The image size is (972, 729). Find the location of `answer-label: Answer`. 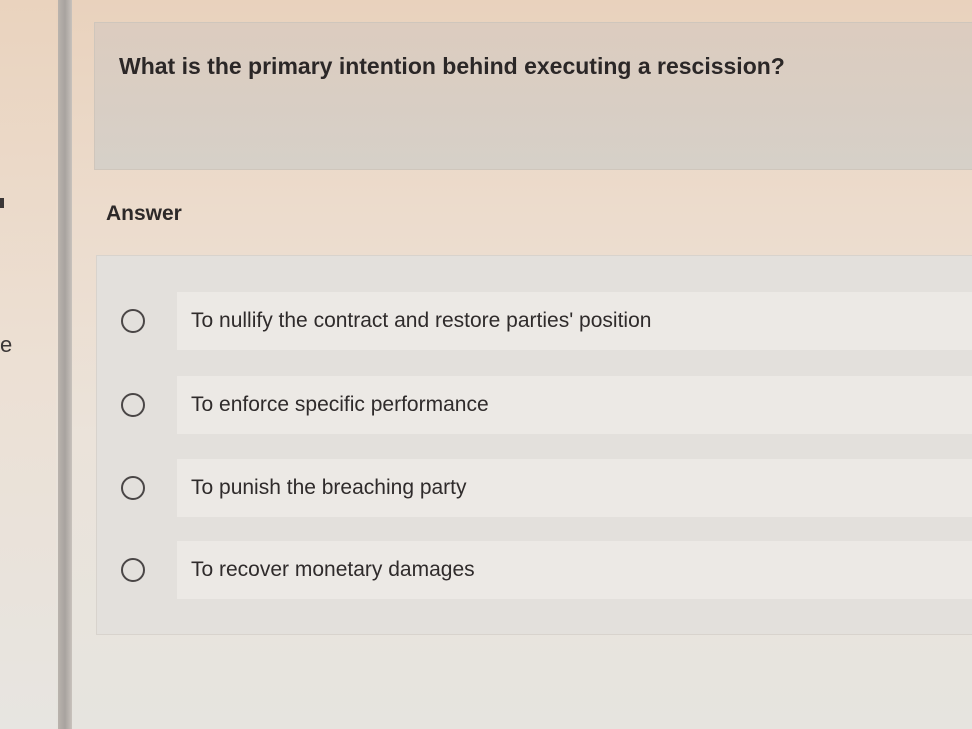

answer-label: Answer is located at coordinates (144, 213).